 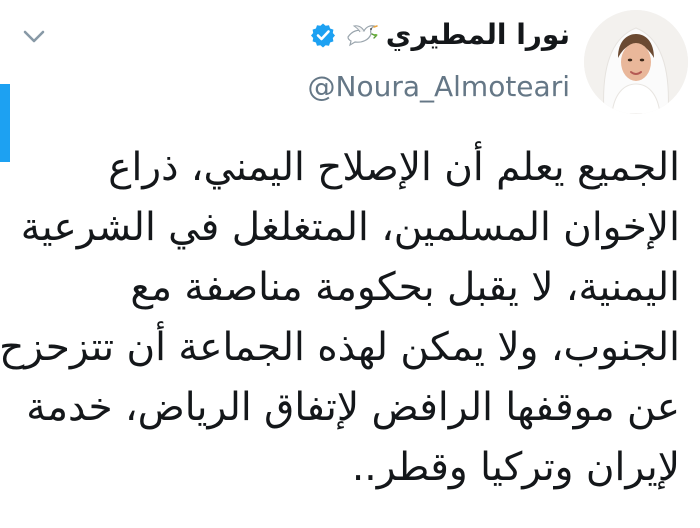 I want to click on user-name-row: نورا المطيري, so click(x=440, y=34).